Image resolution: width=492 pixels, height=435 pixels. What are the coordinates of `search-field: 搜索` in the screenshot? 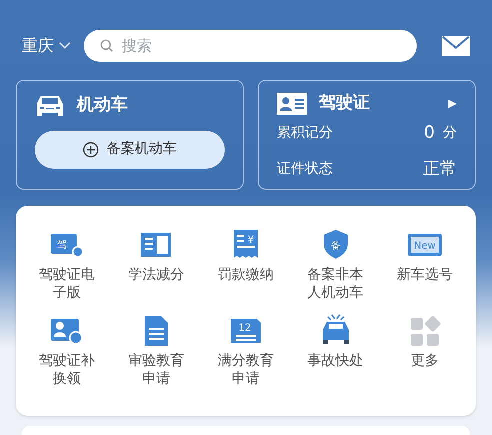 It's located at (250, 46).